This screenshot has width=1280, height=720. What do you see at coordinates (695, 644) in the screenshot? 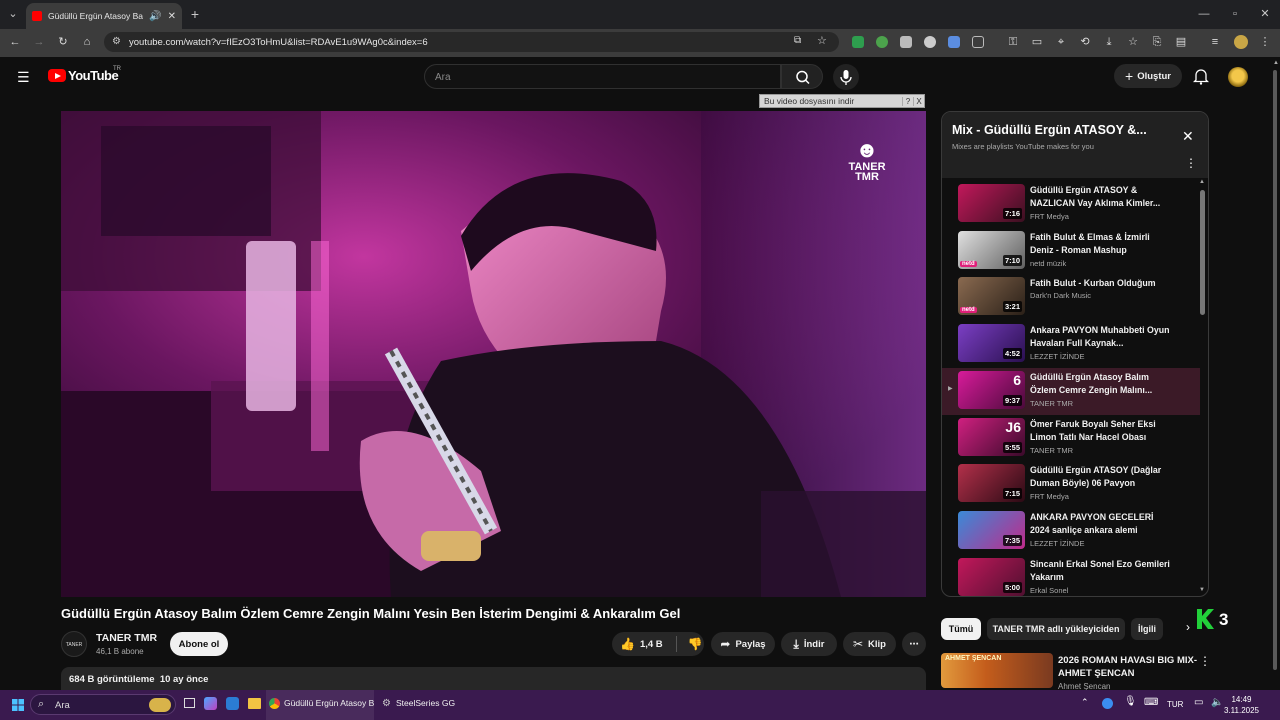
I see `dislike-button: 👎` at bounding box center [695, 644].